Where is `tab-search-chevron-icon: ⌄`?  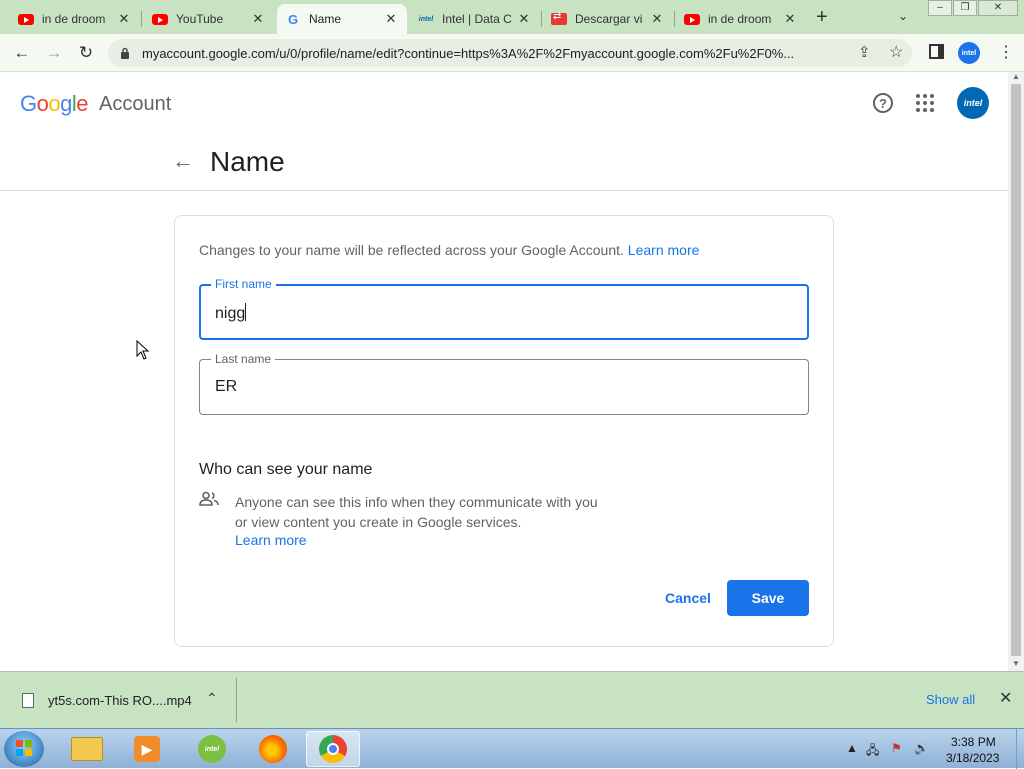 tab-search-chevron-icon: ⌄ is located at coordinates (903, 16).